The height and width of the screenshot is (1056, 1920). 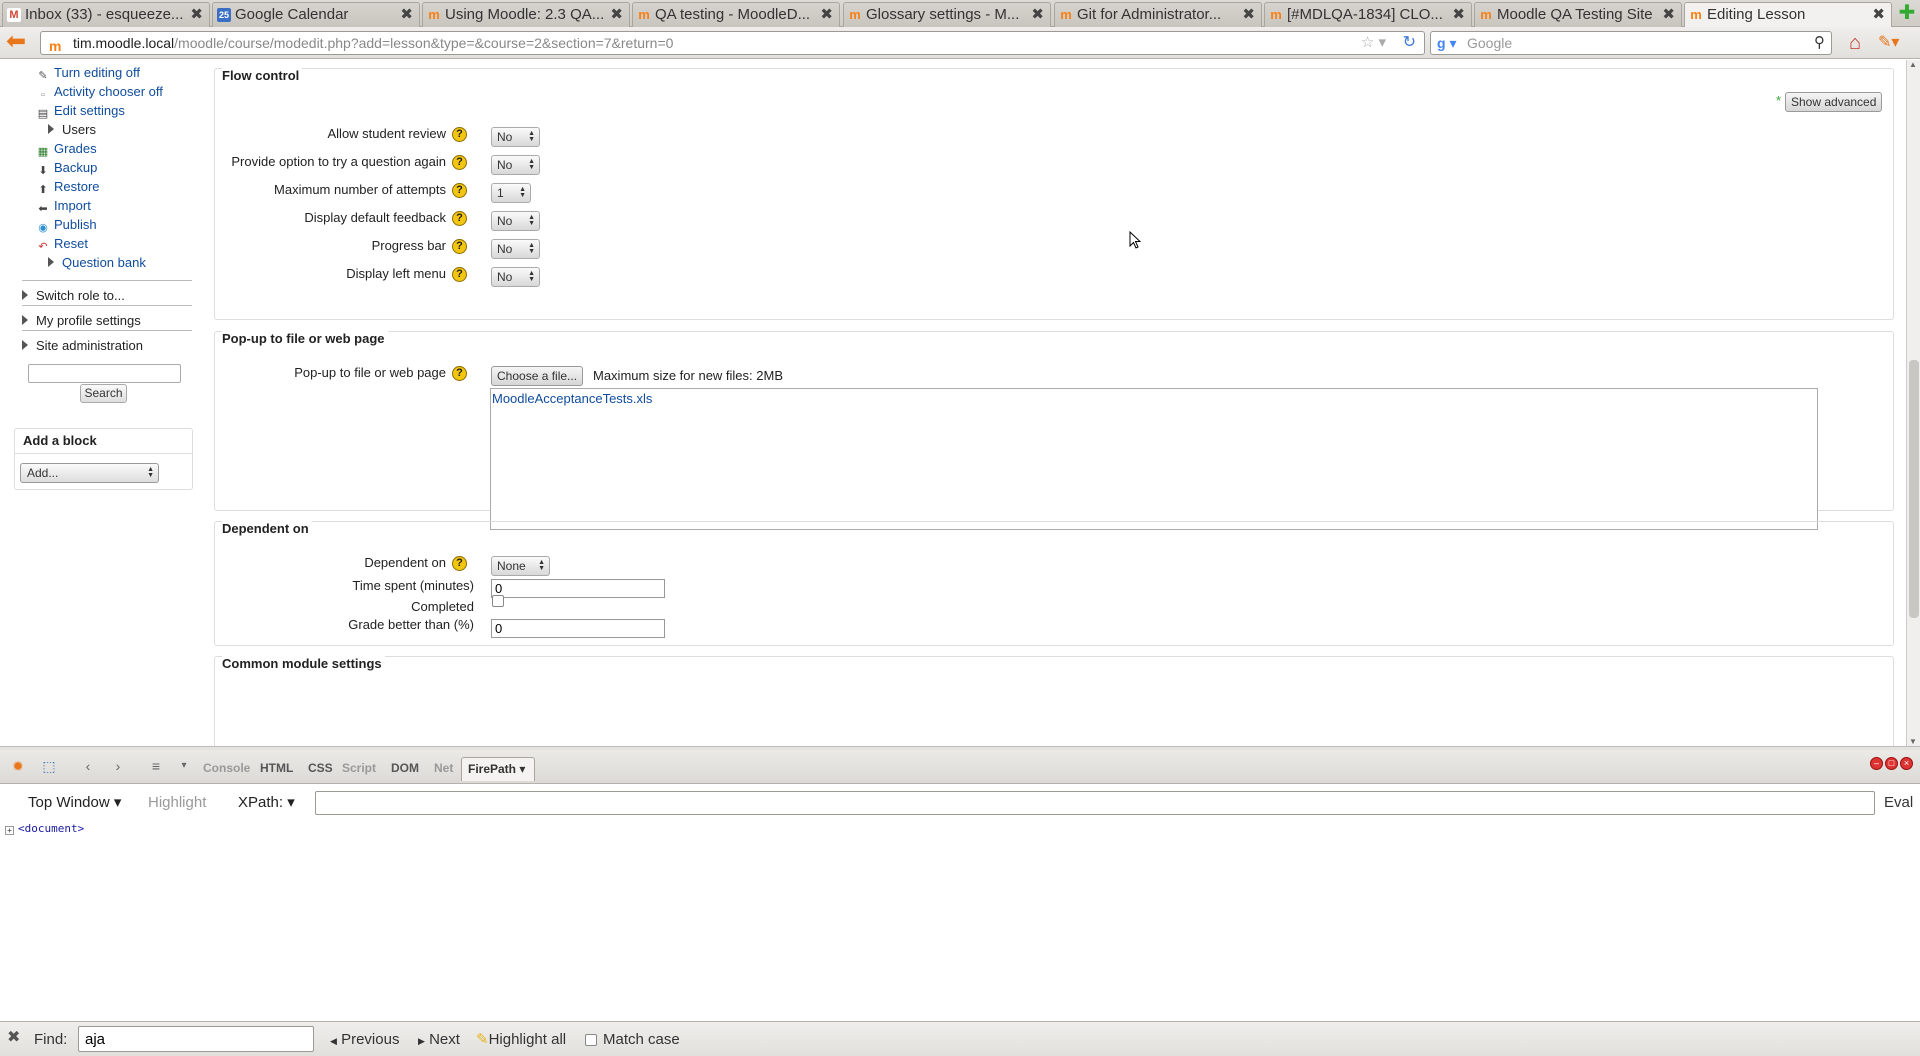 I want to click on sidebar-search-input, so click(x=104, y=373).